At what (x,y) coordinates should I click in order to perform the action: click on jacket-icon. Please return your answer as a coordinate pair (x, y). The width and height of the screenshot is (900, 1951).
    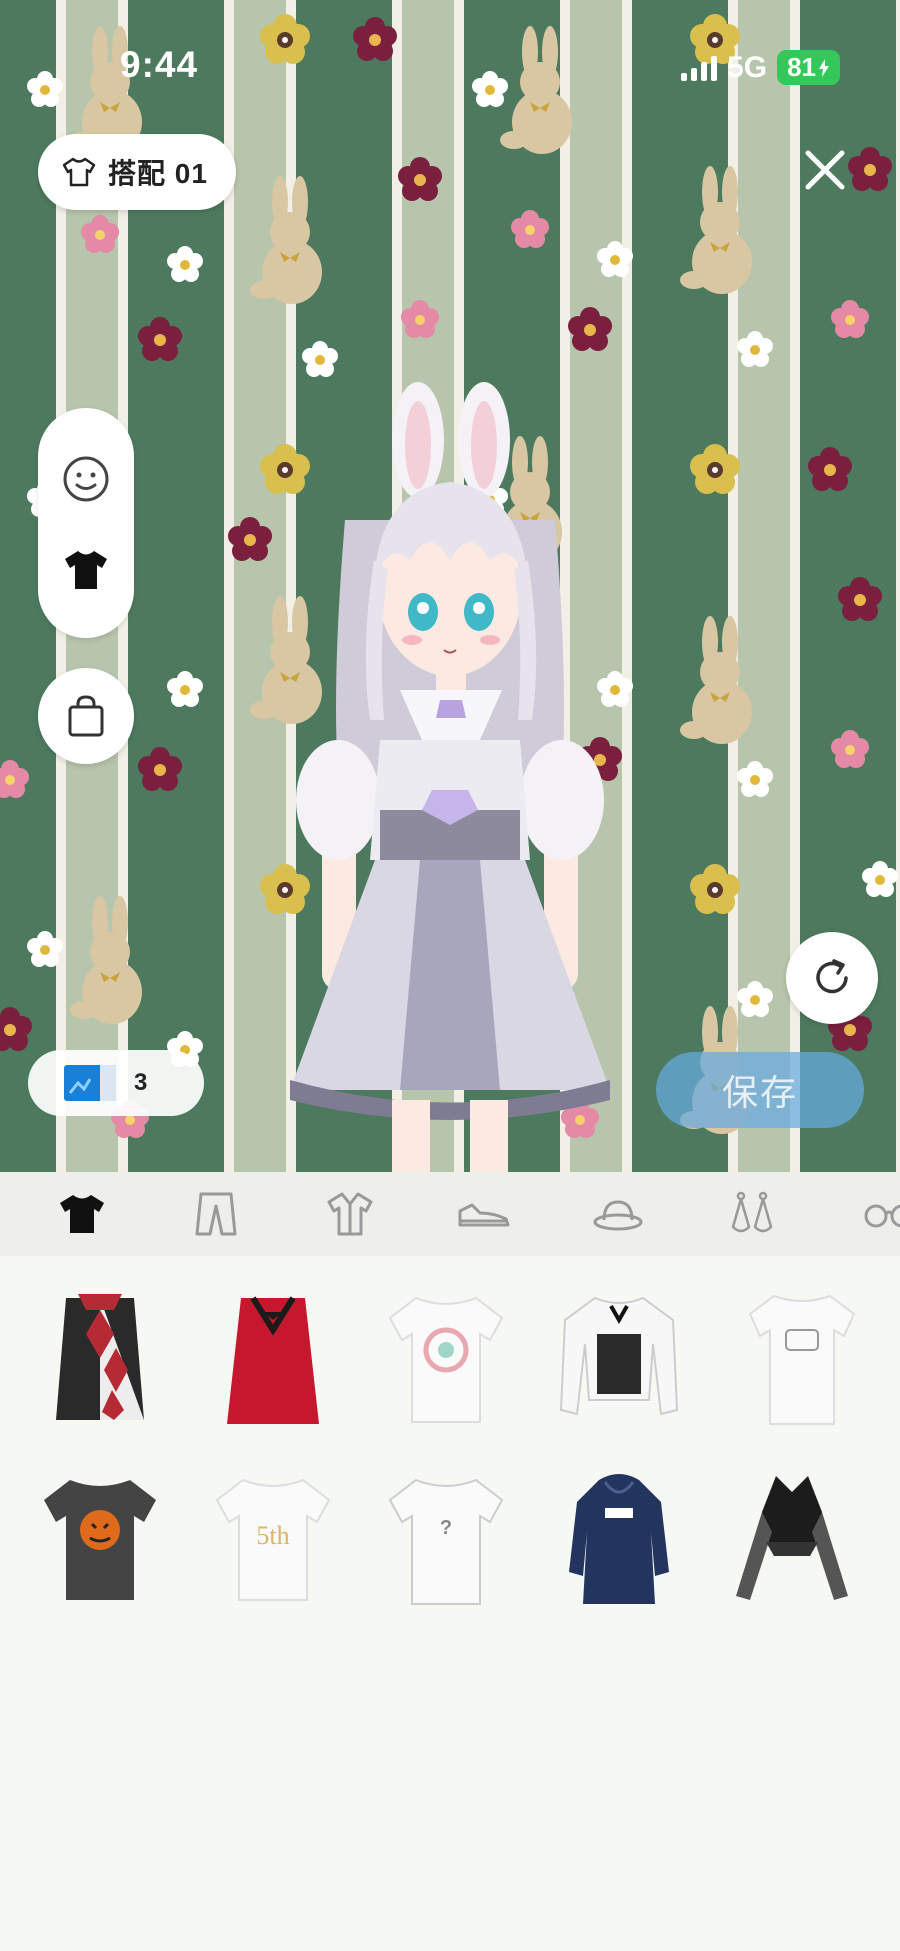
    Looking at the image, I should click on (350, 1214).